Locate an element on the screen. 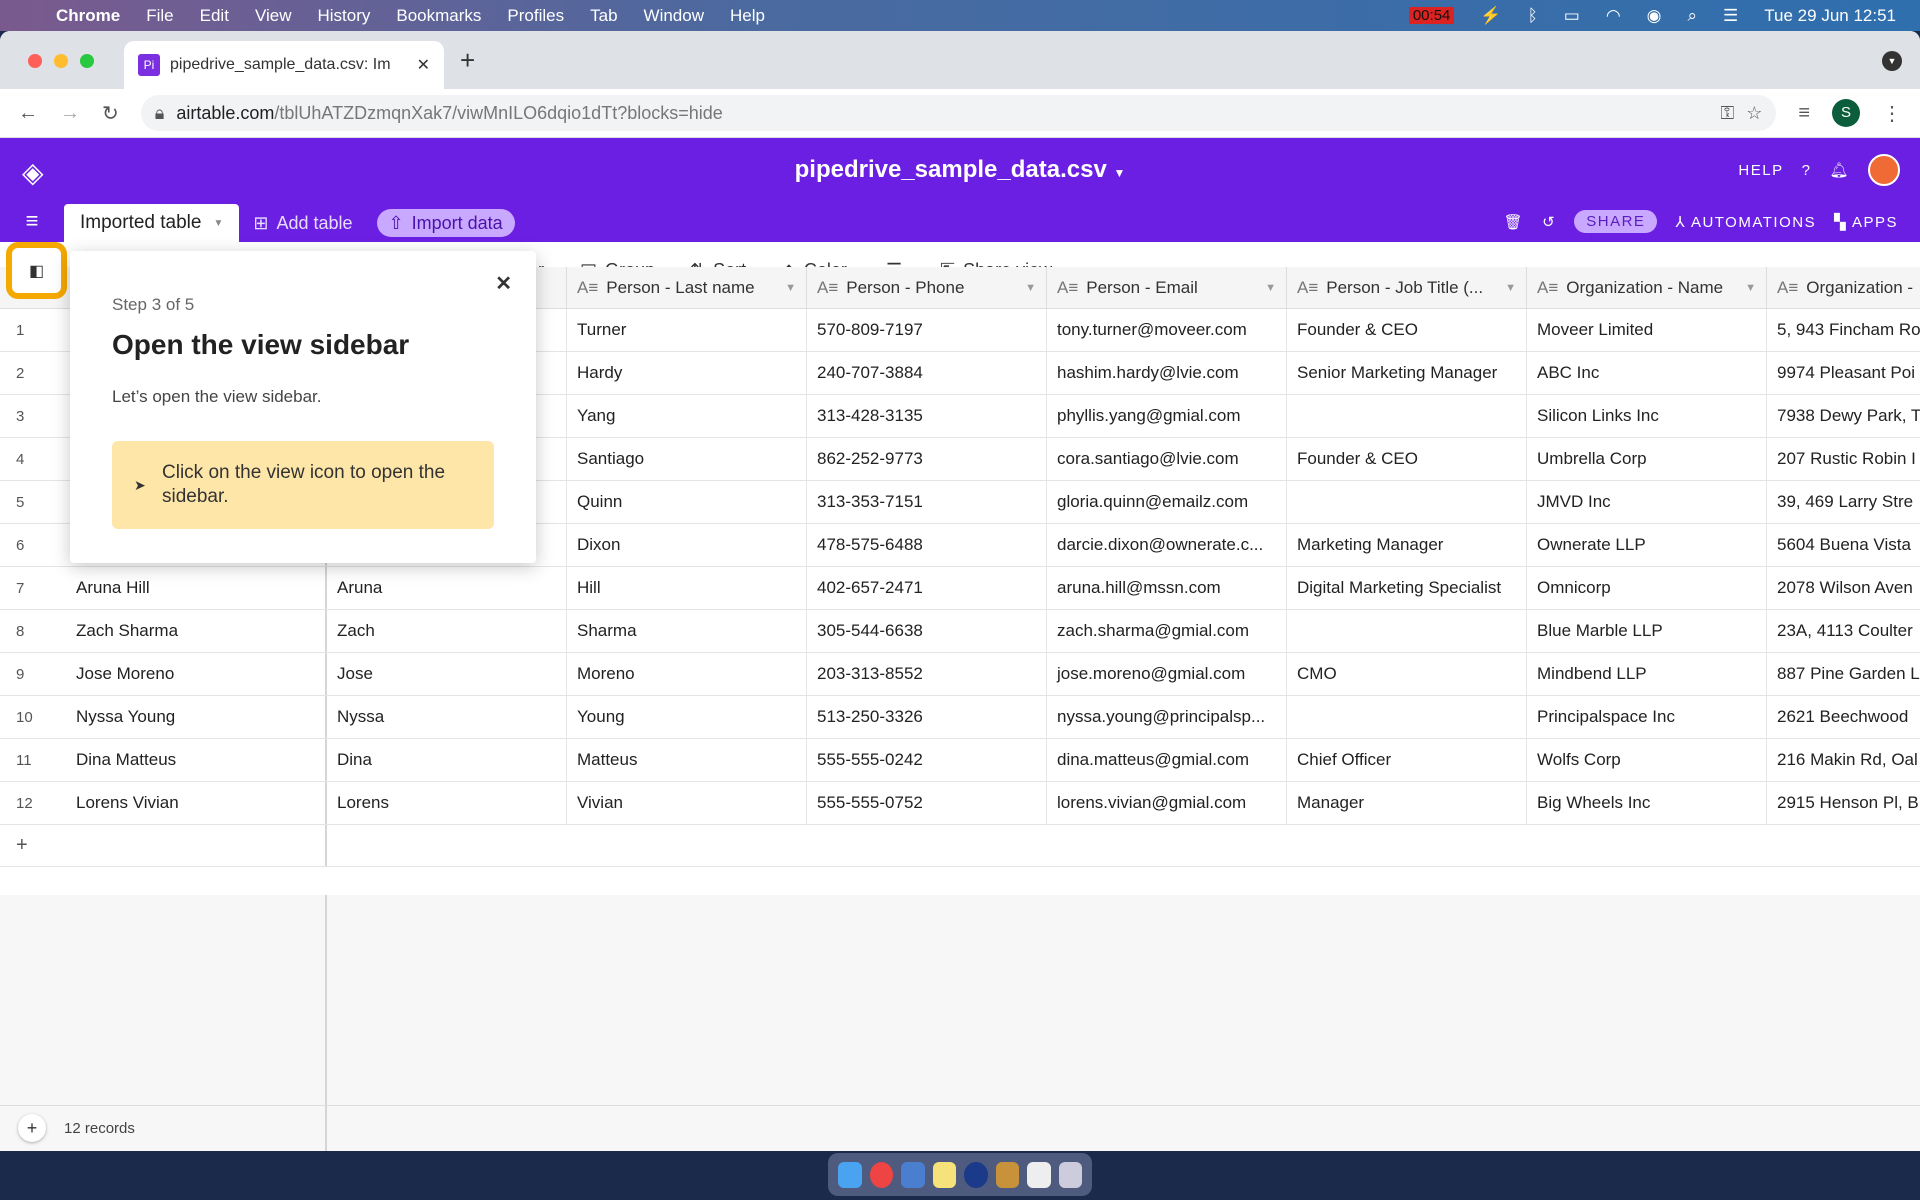 This screenshot has width=1920, height=1200. lightning-app-icon is located at coordinates (976, 1174).